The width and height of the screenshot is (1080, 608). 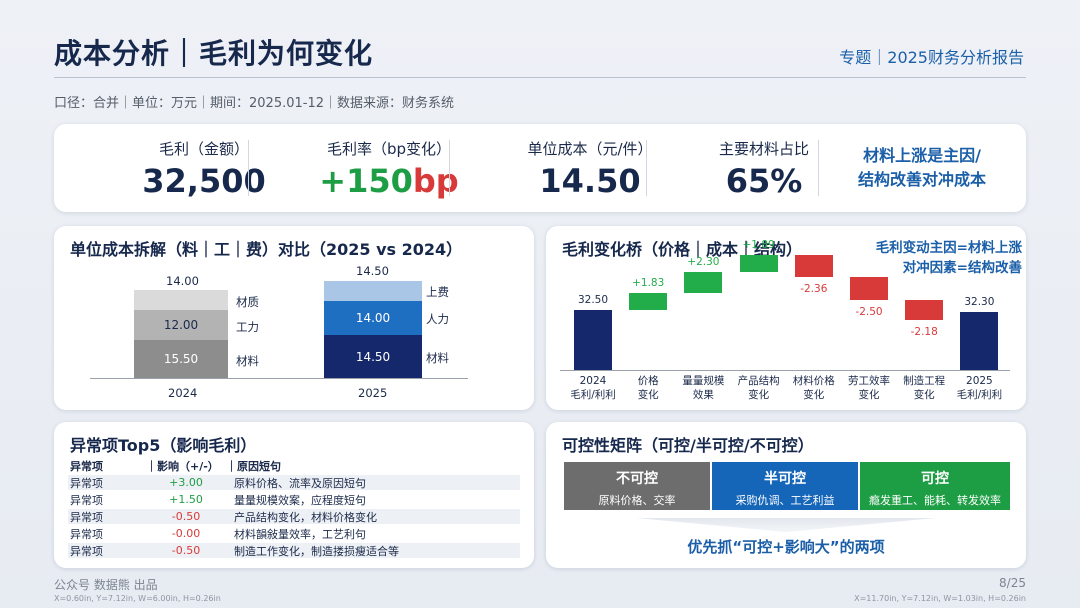 I want to click on waterfall-value-label: 32.30, so click(x=979, y=302).